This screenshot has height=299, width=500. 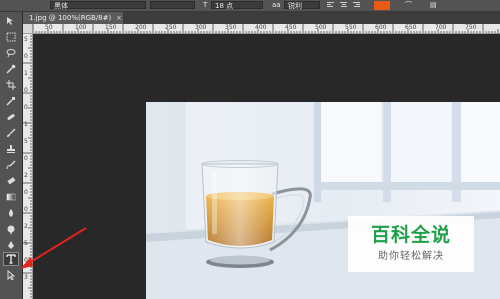 What do you see at coordinates (28, 166) in the screenshot?
I see `left-ruler: 5 0 1 0 0 1 5 0 2 0 0 2 5 0 3` at bounding box center [28, 166].